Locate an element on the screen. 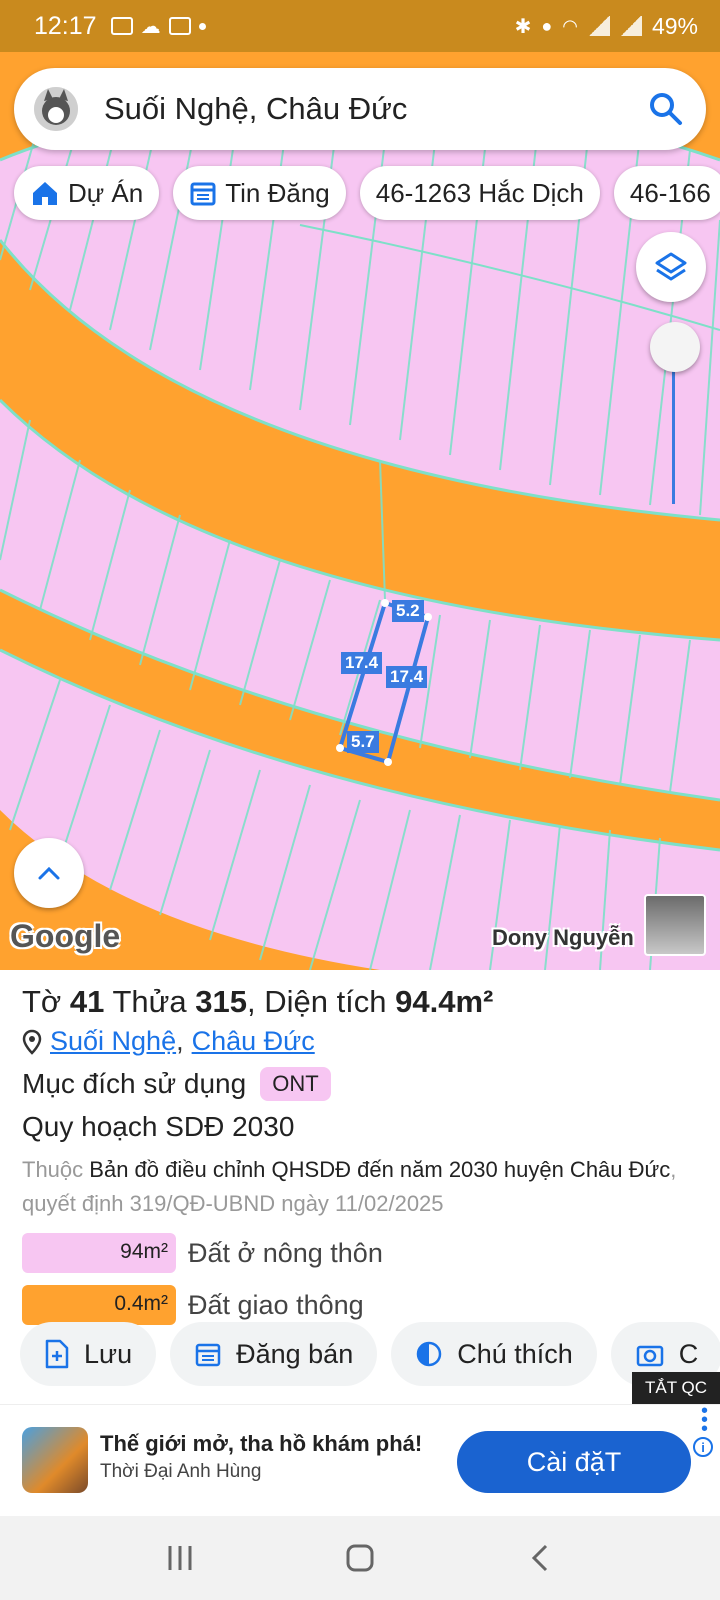 The image size is (720, 1600). recent-apps-icon is located at coordinates (180, 1558).